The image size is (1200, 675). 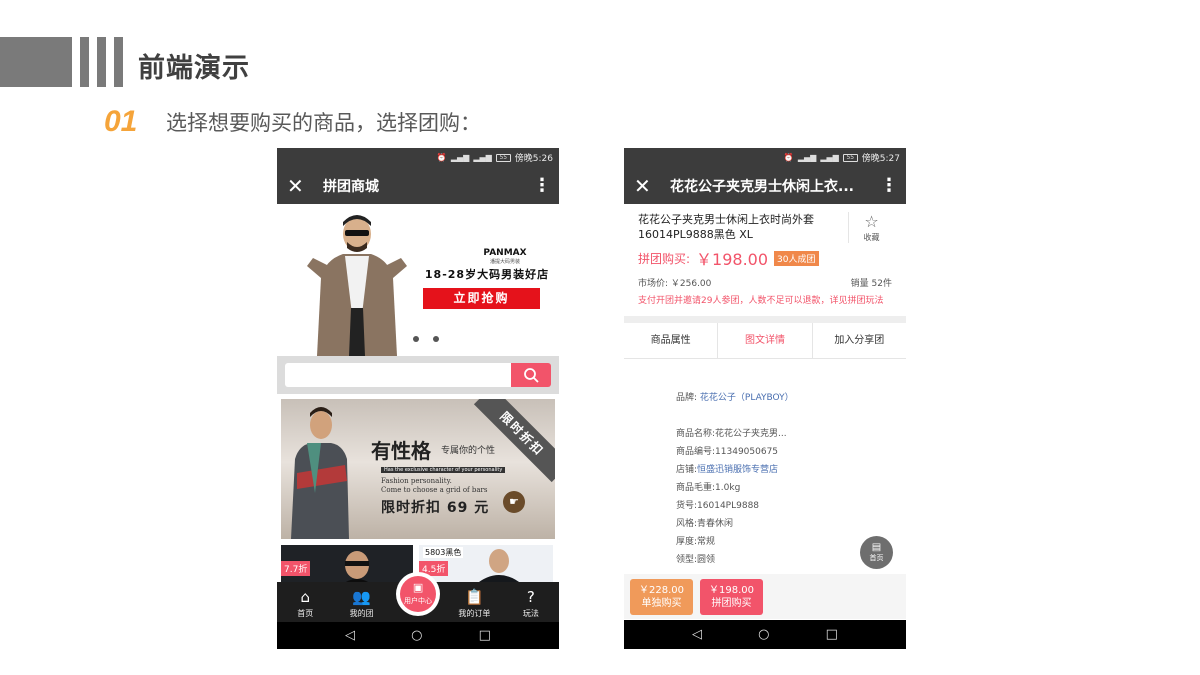 What do you see at coordinates (675, 284) in the screenshot?
I see `market-price: 市场价: ￥256.00` at bounding box center [675, 284].